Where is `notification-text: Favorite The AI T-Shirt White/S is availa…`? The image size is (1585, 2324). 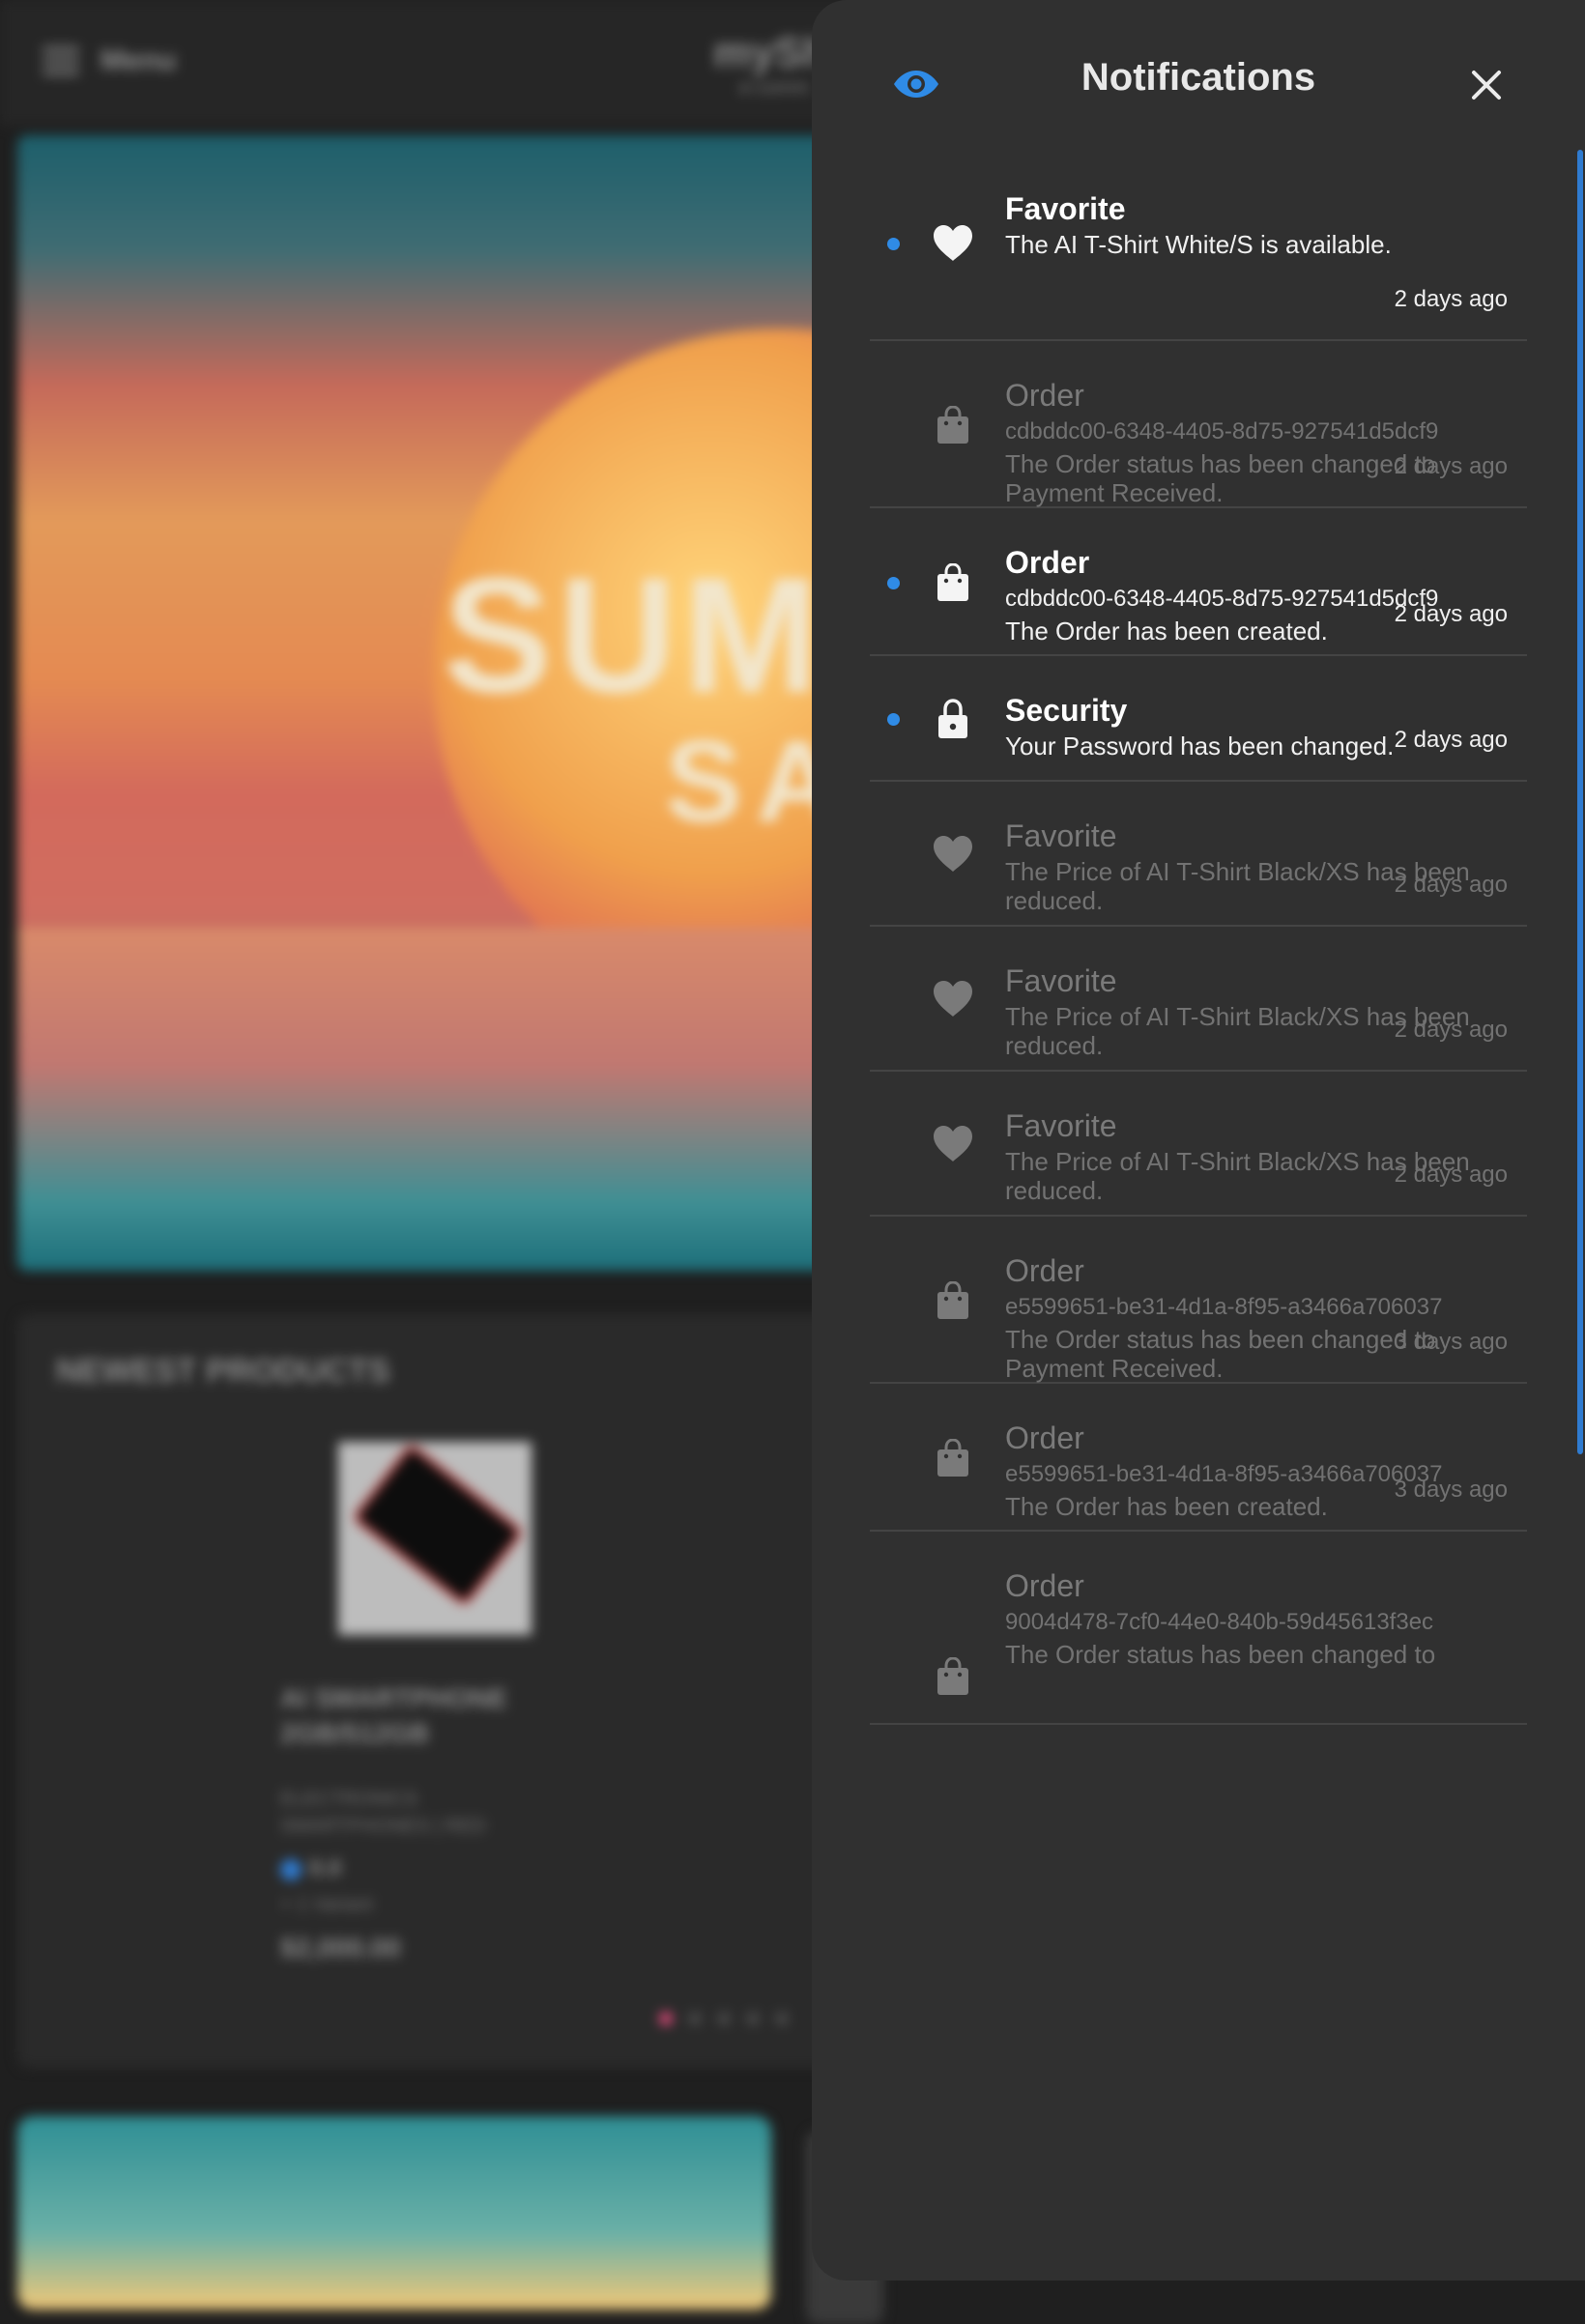 notification-text: Favorite The AI T-Shirt White/S is availa… is located at coordinates (1256, 224).